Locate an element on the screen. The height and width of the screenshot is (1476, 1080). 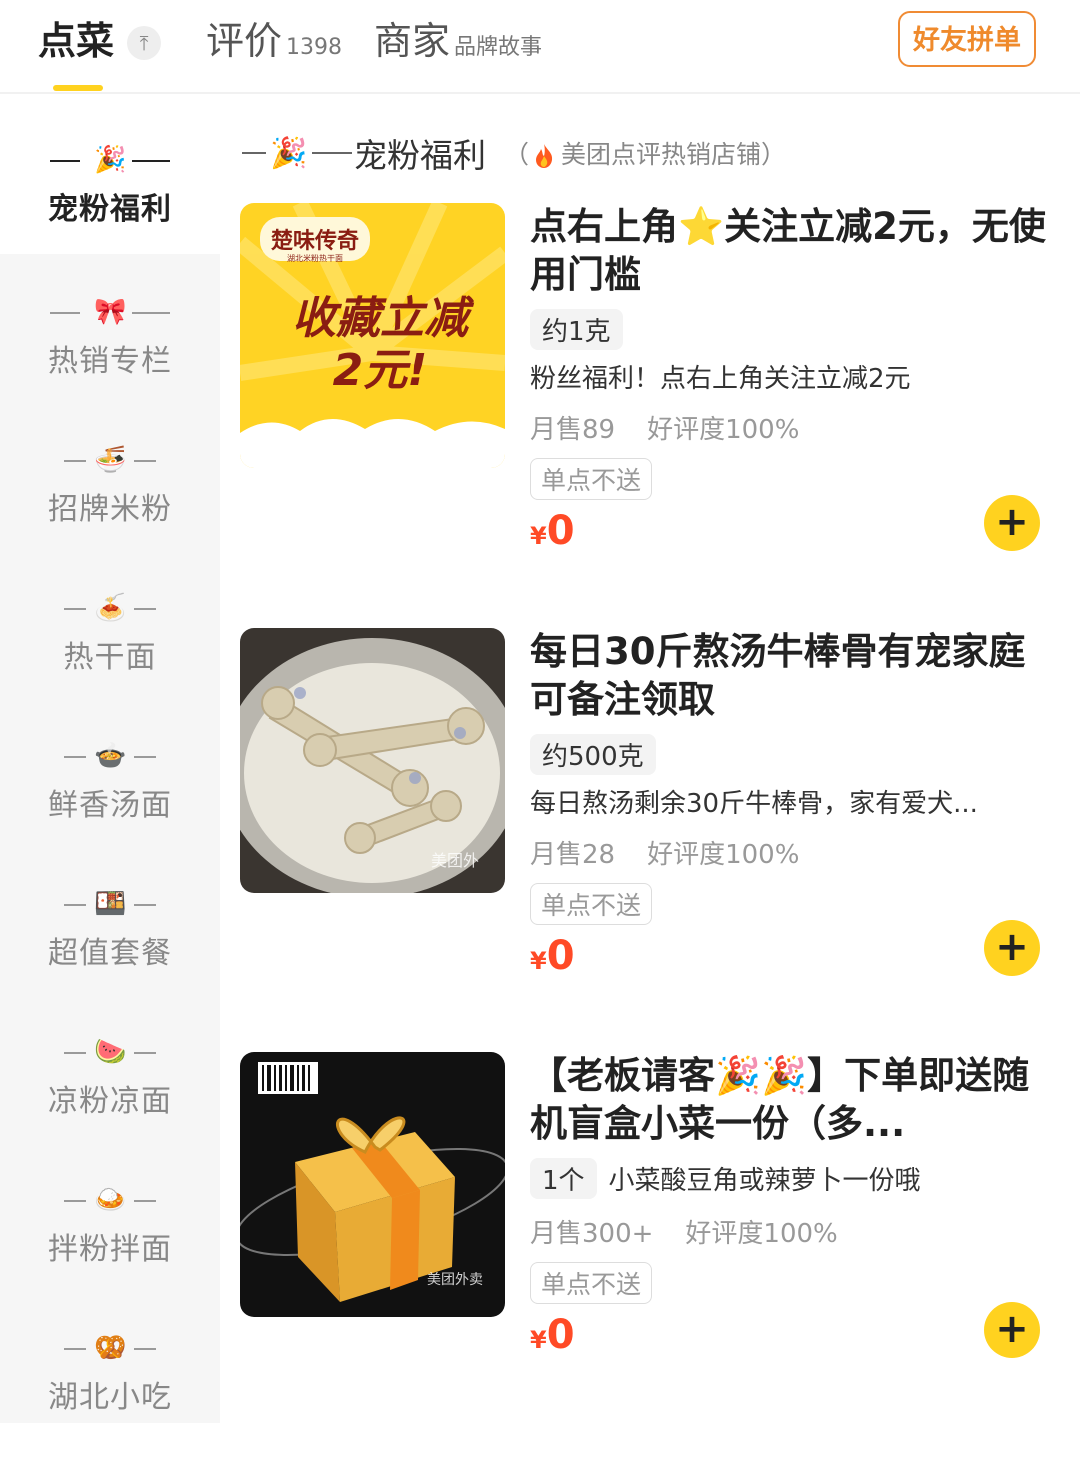
tab-reviews-label: 评价 is located at coordinates (244, 41).